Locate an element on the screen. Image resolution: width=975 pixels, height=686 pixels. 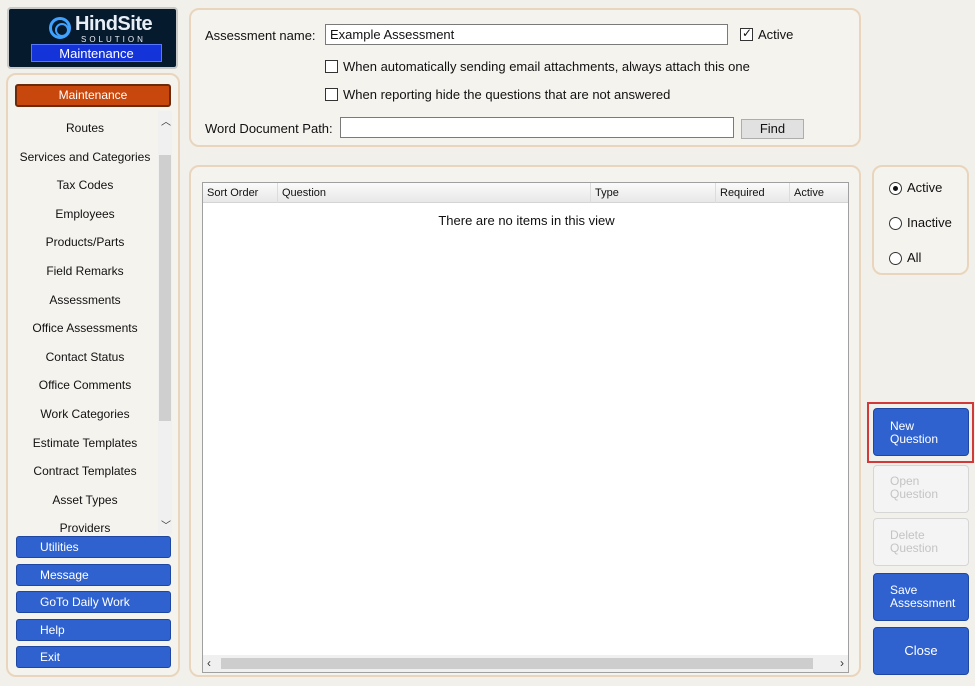
filter-active-label: Active is located at coordinates (925, 187).